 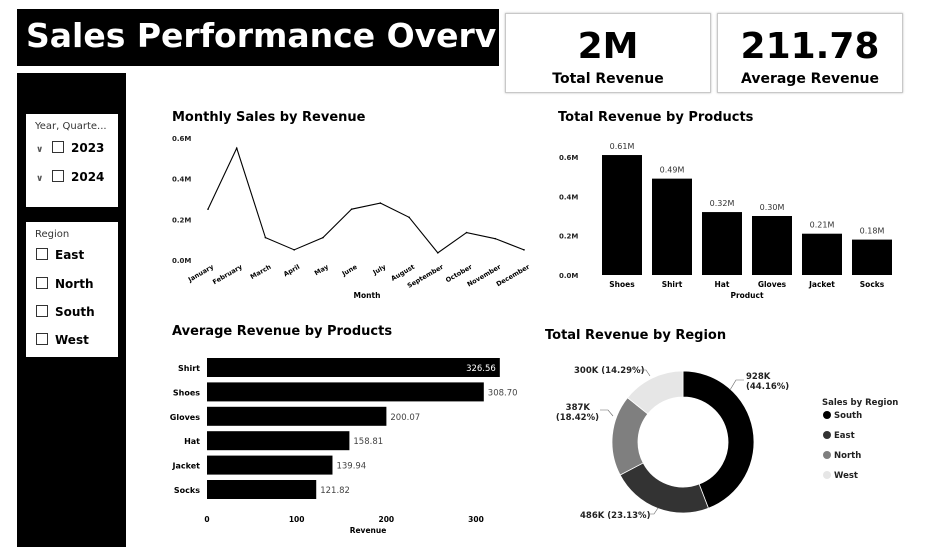 What do you see at coordinates (75, 312) in the screenshot?
I see `slicer-item-label: South` at bounding box center [75, 312].